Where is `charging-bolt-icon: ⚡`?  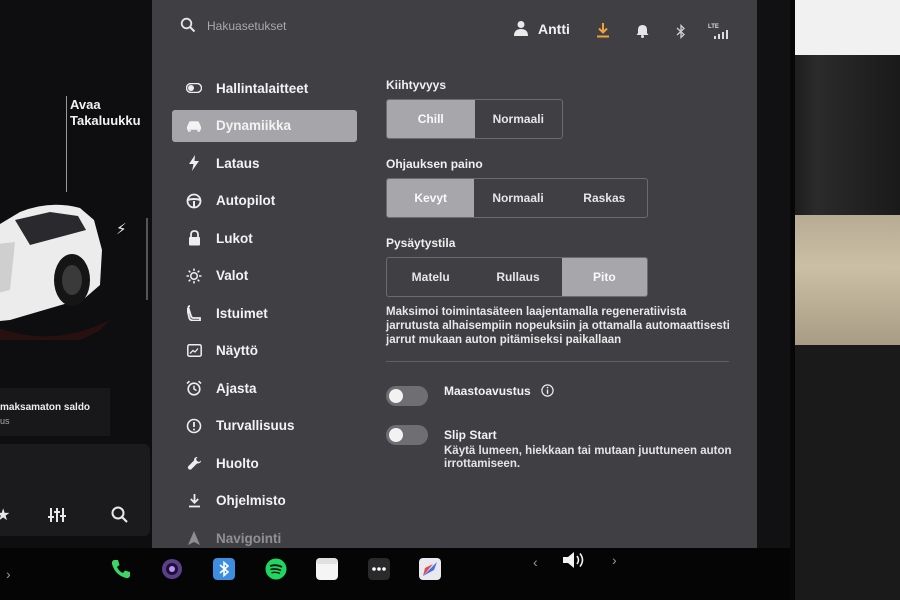
charging-bolt-icon: ⚡ is located at coordinates (121, 229).